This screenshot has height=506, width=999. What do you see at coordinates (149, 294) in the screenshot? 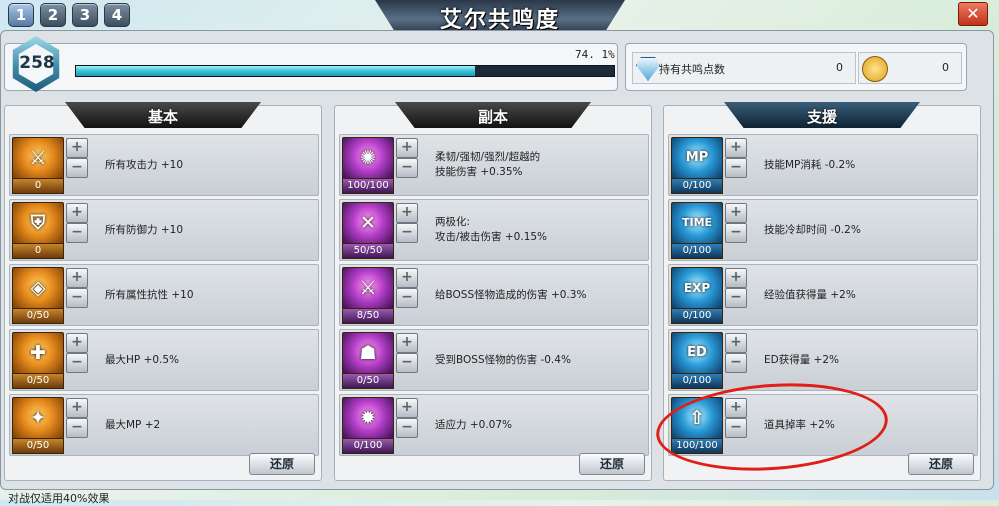
I see `skill-description: 所有属性抗性 +10` at bounding box center [149, 294].